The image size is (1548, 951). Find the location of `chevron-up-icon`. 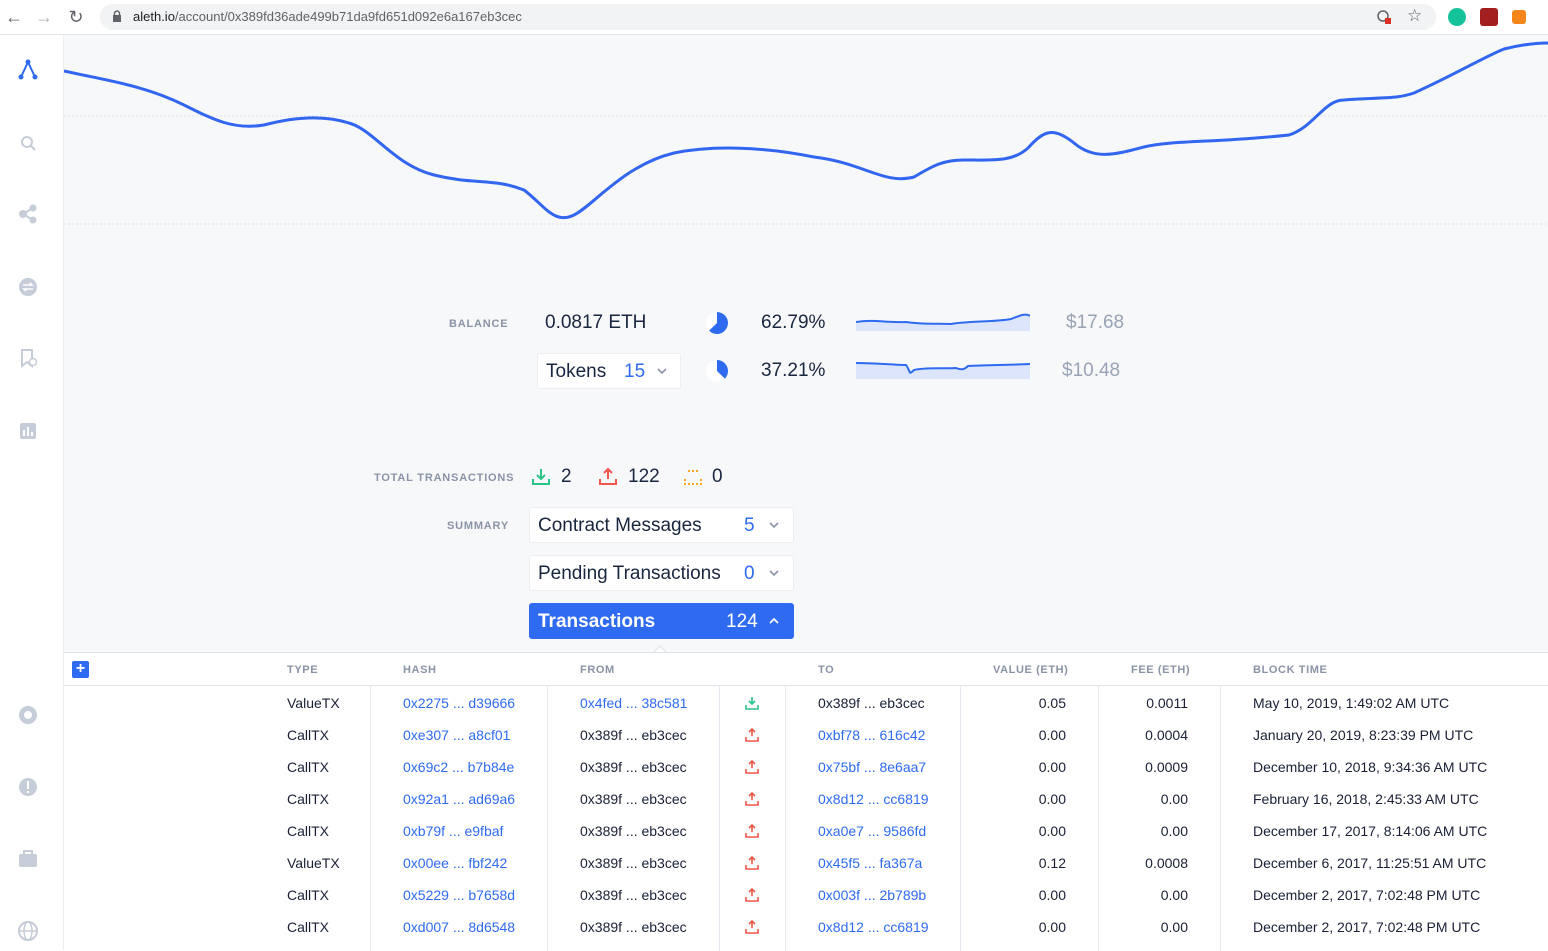

chevron-up-icon is located at coordinates (774, 620).